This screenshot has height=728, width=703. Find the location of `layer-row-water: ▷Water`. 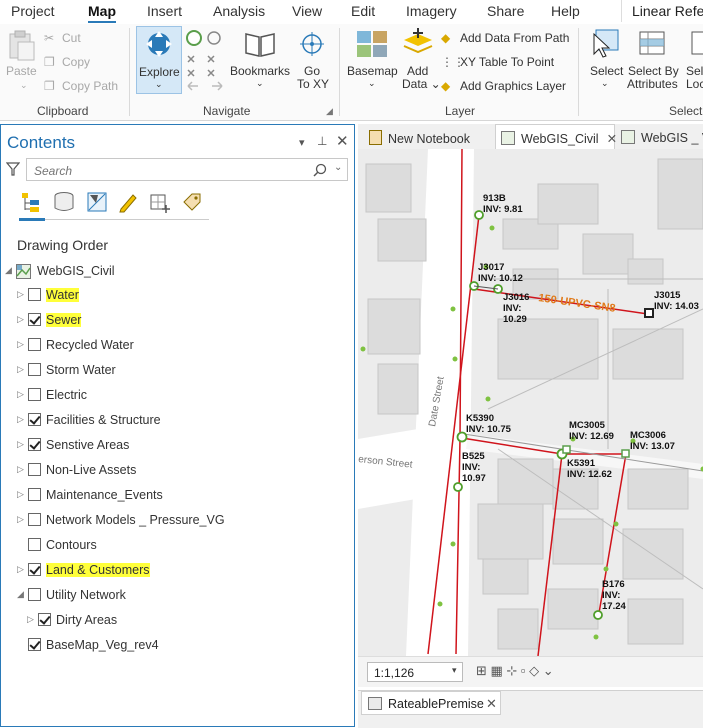

layer-row-water: ▷Water is located at coordinates (176, 296).